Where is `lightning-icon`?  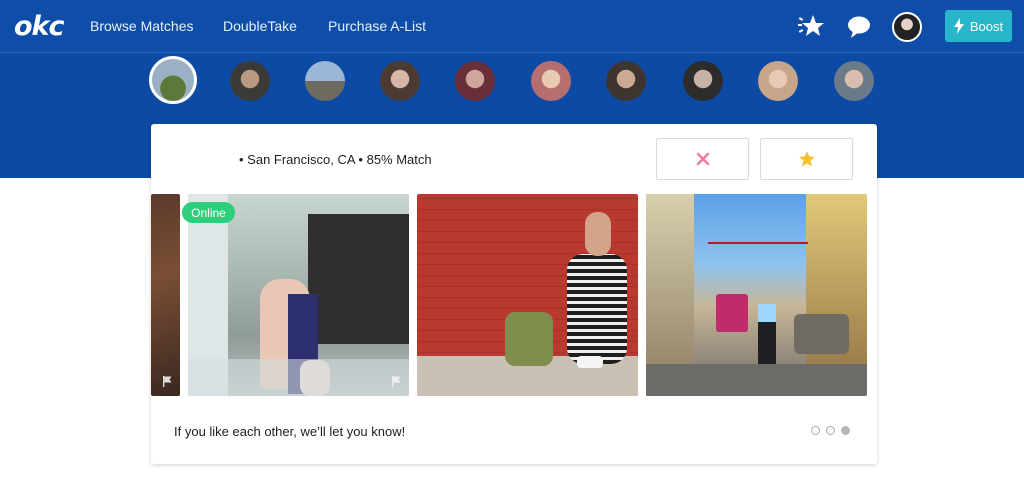
lightning-icon is located at coordinates (958, 26).